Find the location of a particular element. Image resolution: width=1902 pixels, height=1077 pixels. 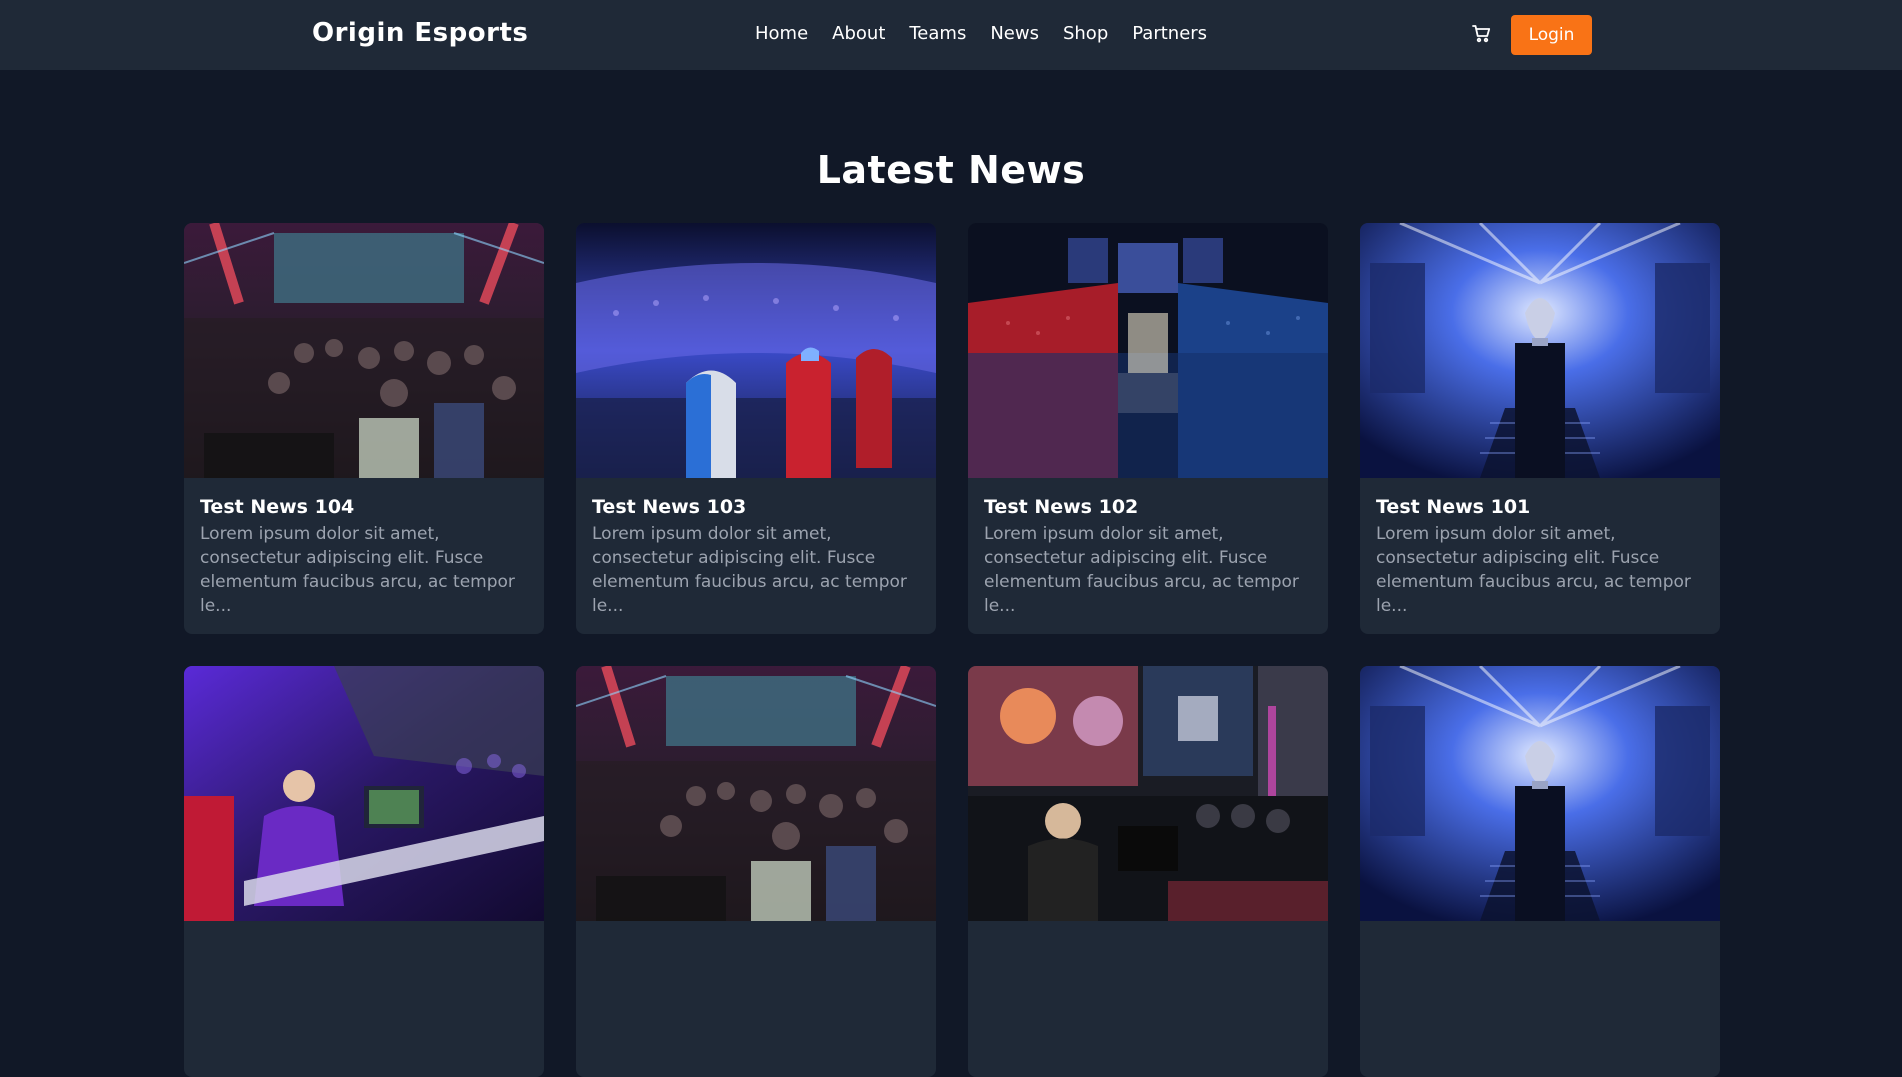

nav-home: Home is located at coordinates (781, 33).